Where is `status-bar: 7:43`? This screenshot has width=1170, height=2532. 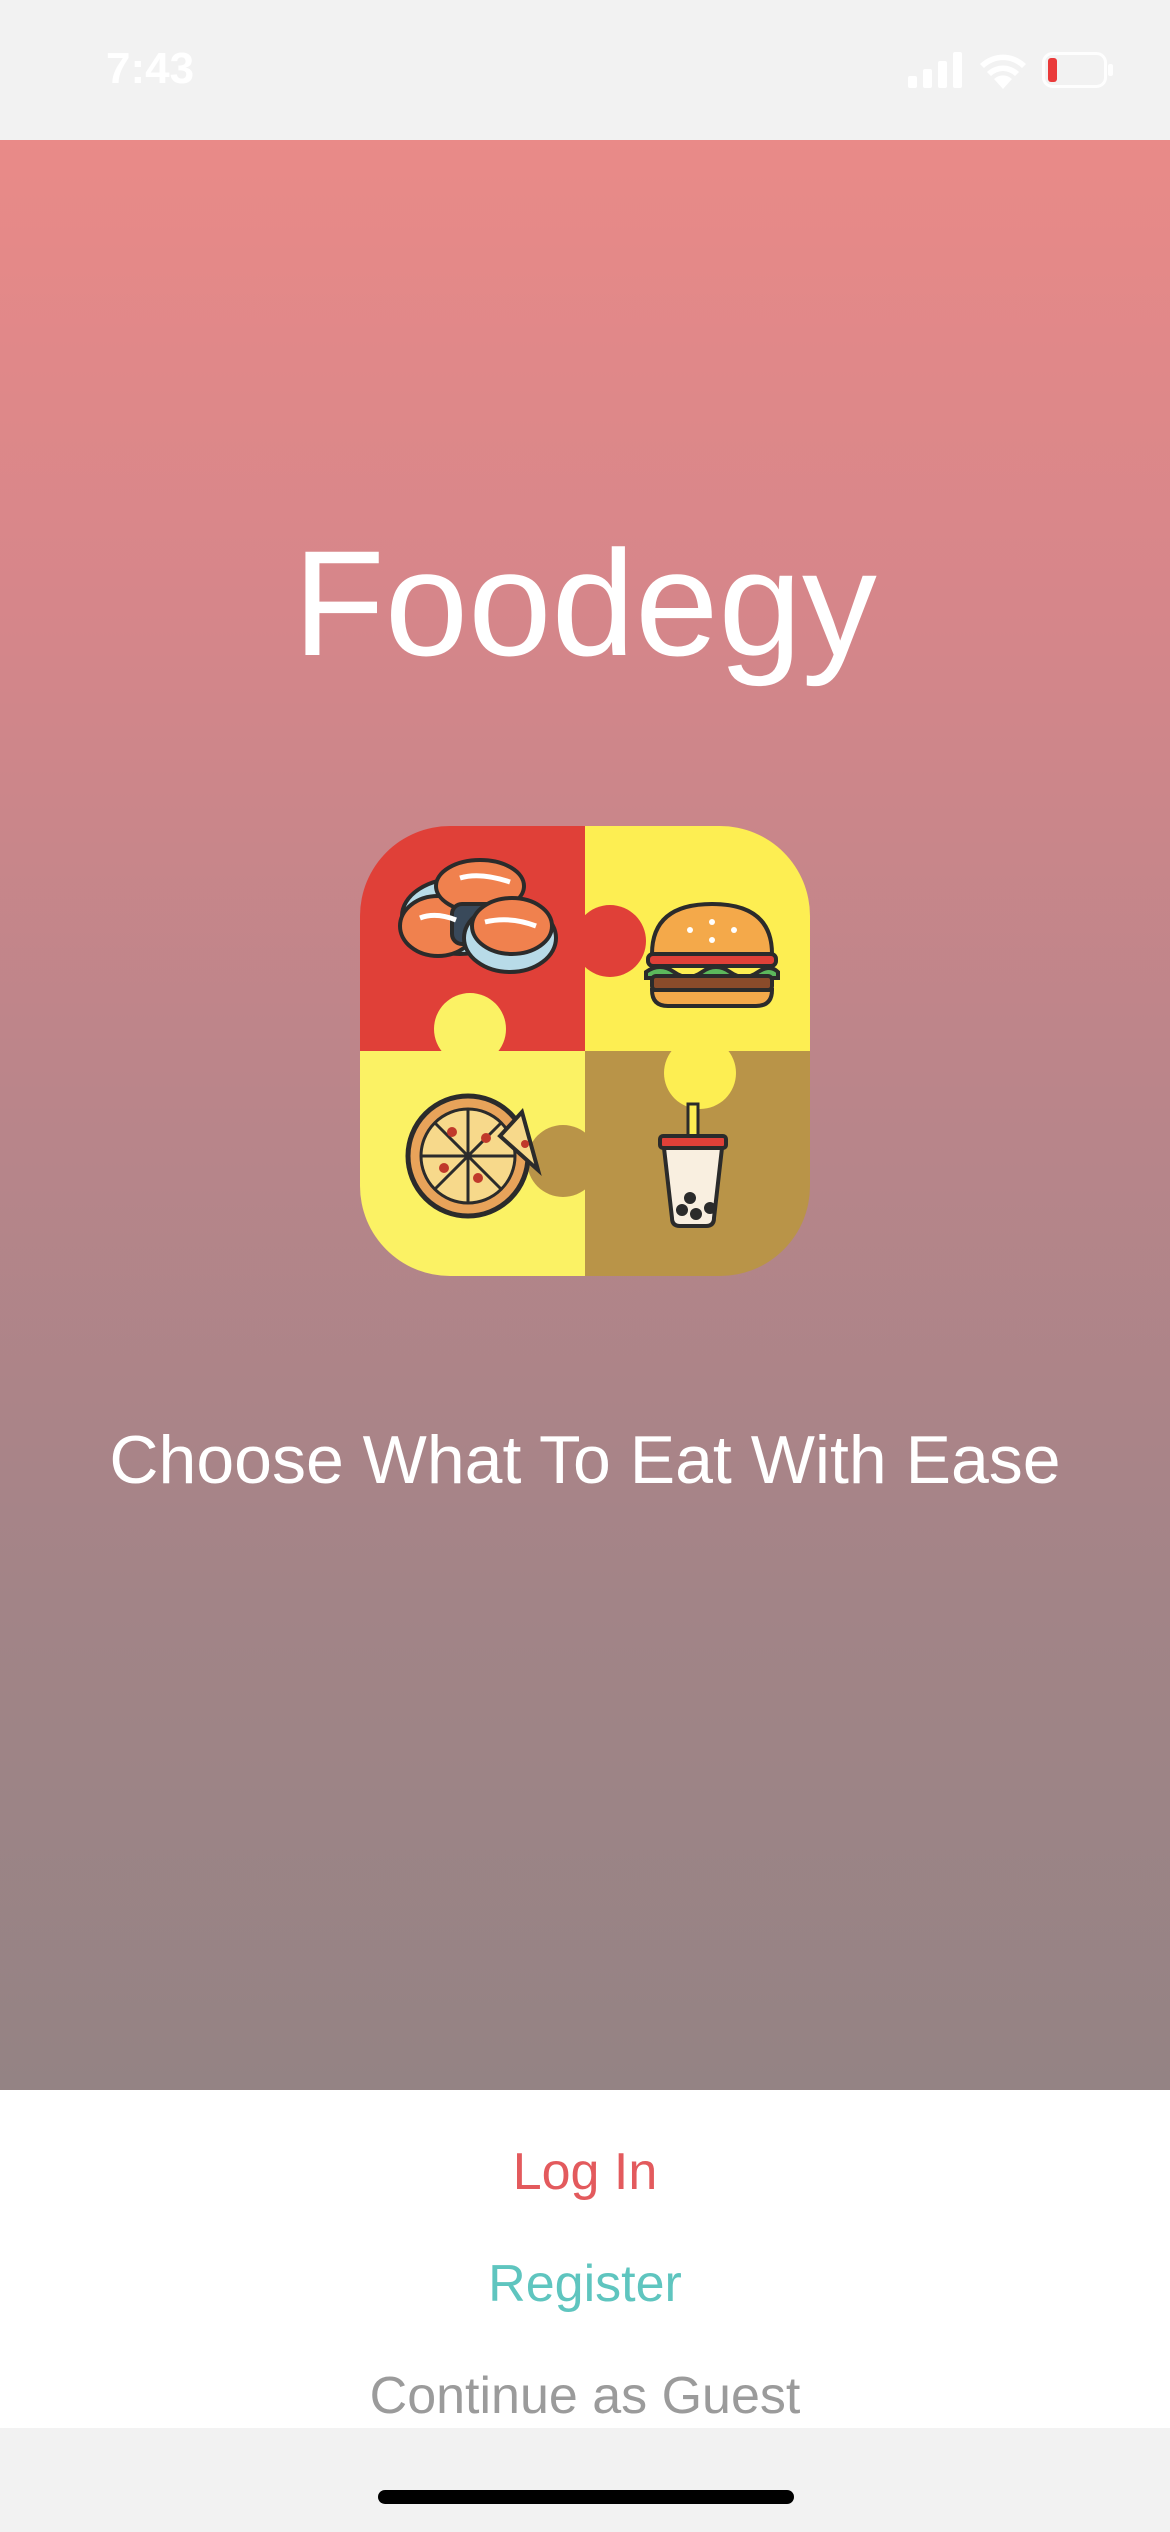 status-bar: 7:43 is located at coordinates (585, 70).